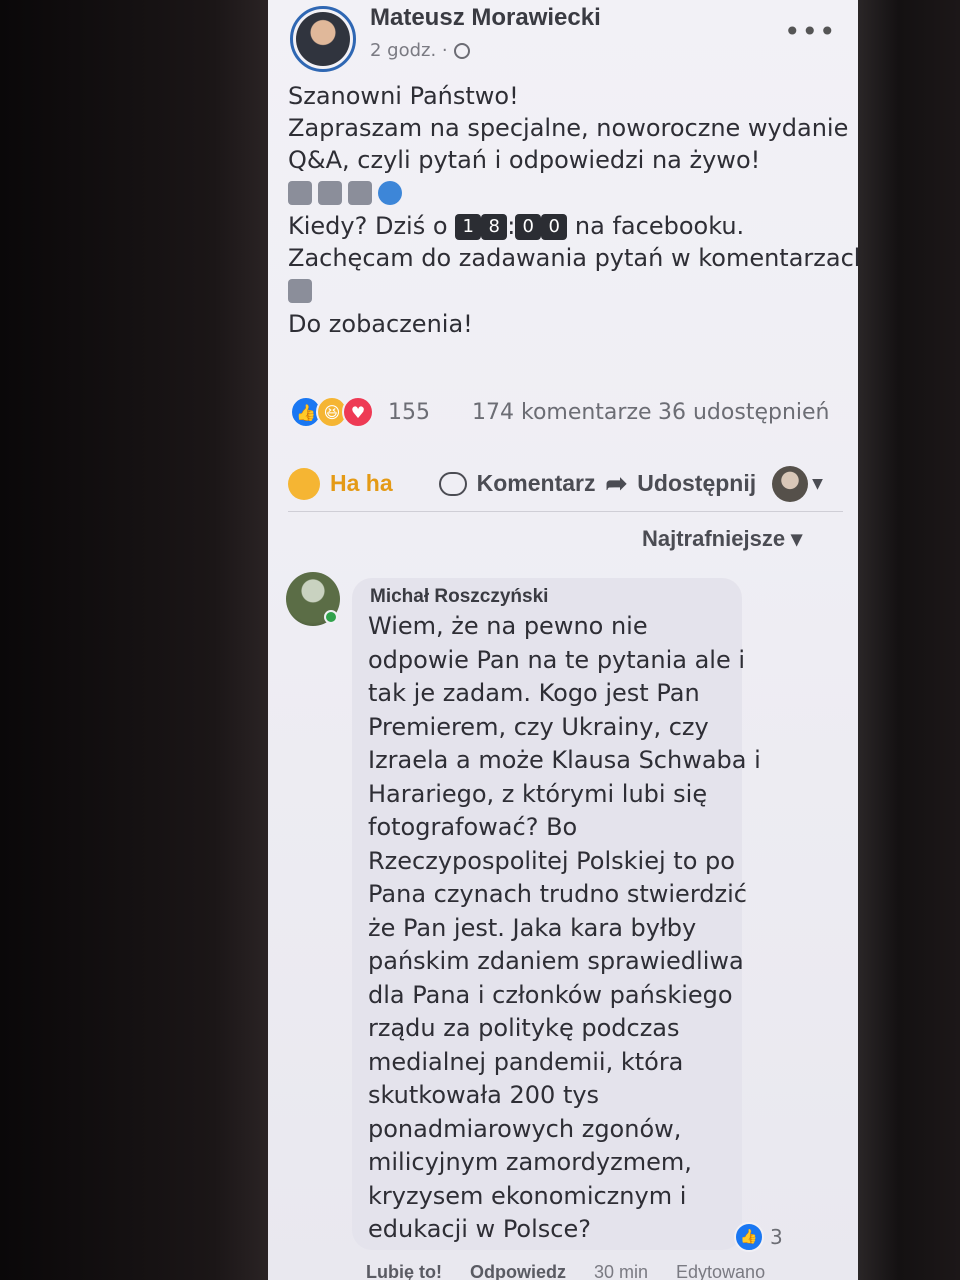  What do you see at coordinates (616, 483) in the screenshot?
I see `share-arrow-icon: ➦` at bounding box center [616, 483].